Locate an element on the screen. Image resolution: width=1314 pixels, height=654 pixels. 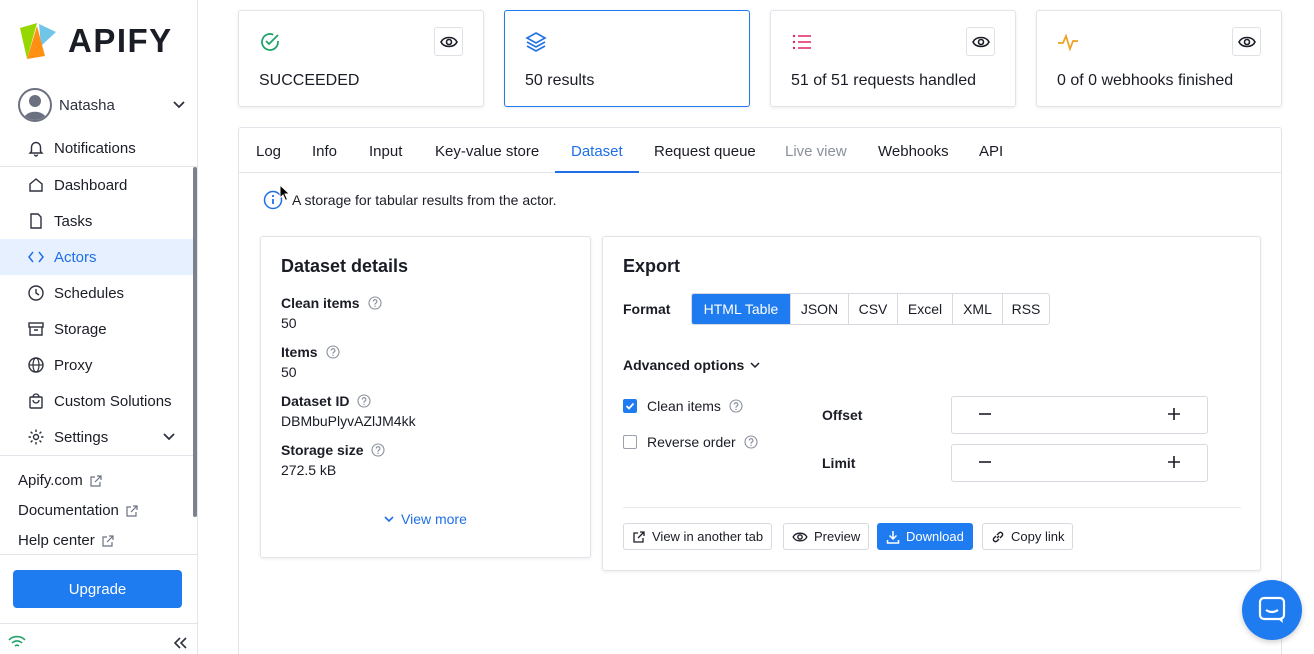
tab-webhooks: Webhooks is located at coordinates (913, 151).